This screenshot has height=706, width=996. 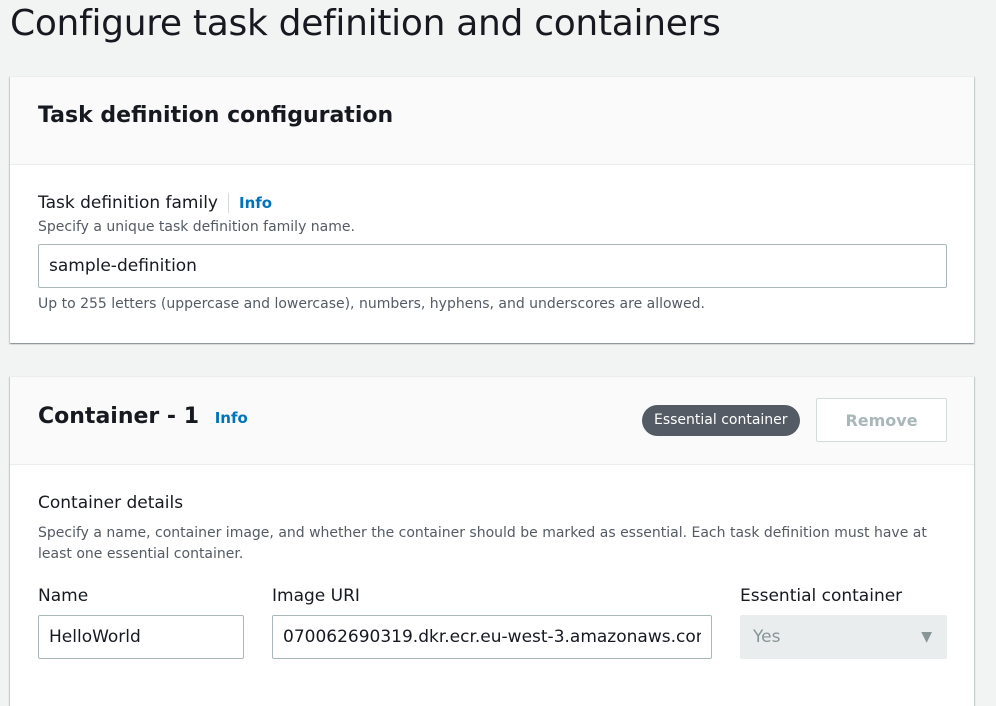 What do you see at coordinates (492, 121) in the screenshot?
I see `panel-header: Task definition configuration` at bounding box center [492, 121].